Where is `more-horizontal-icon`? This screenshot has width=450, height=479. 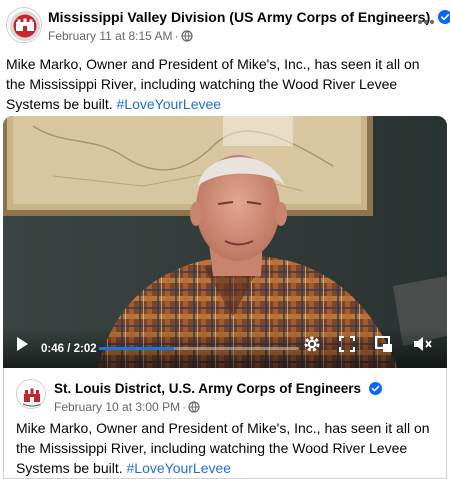 more-horizontal-icon is located at coordinates (426, 22).